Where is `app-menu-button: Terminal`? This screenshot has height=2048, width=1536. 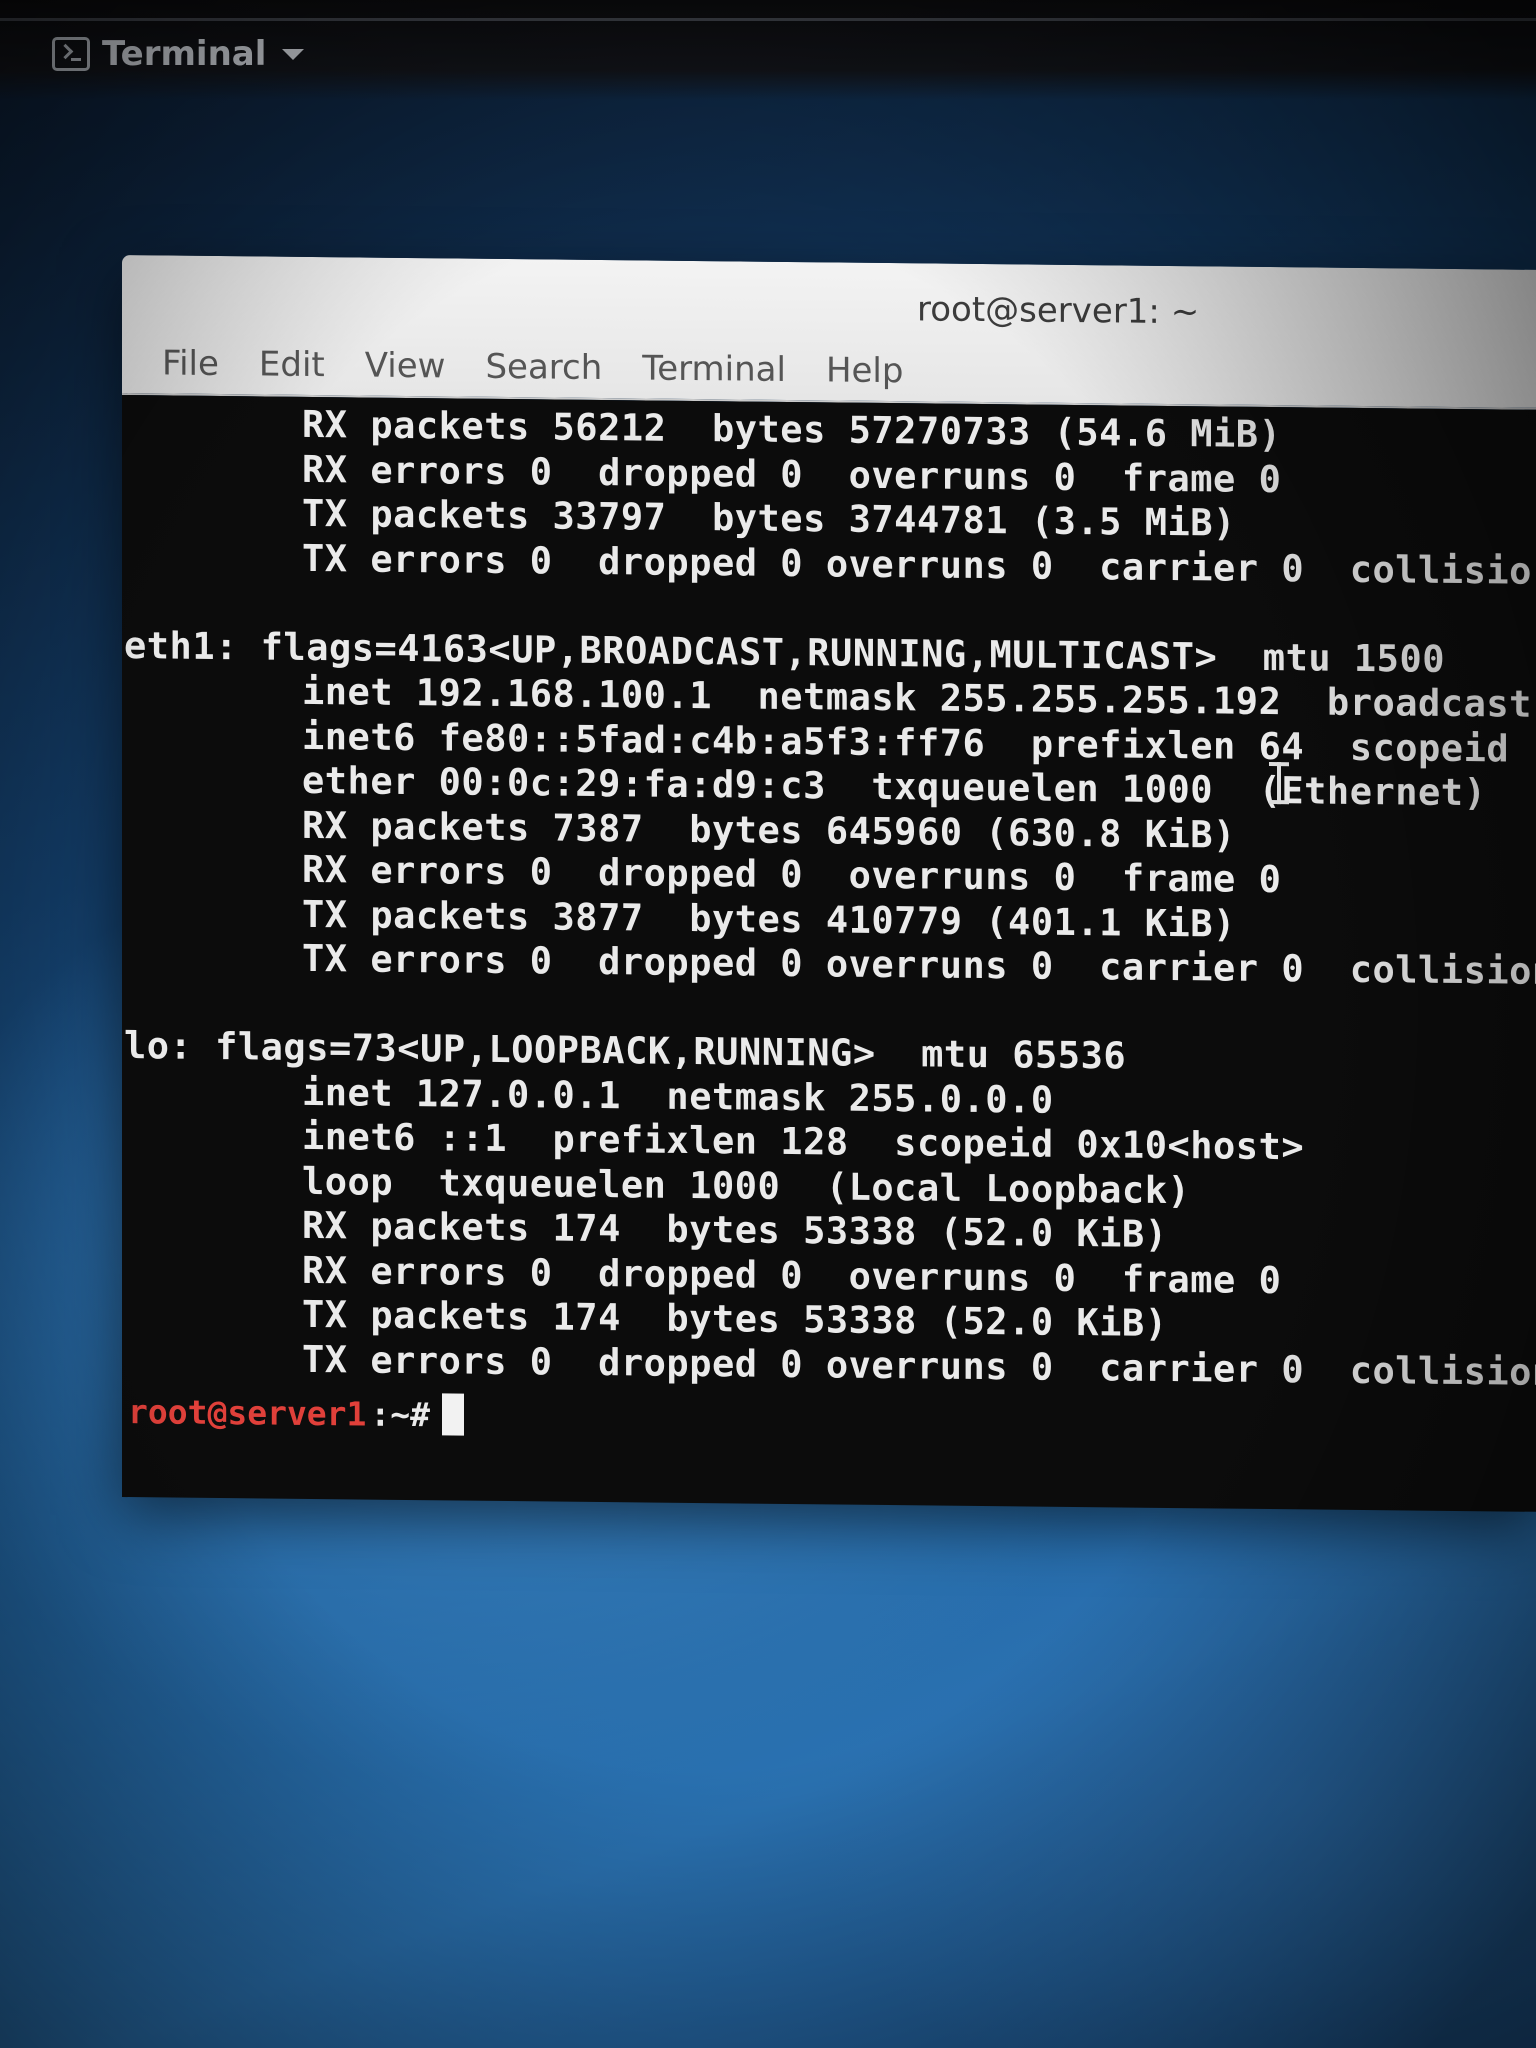
app-menu-button: Terminal is located at coordinates (178, 54).